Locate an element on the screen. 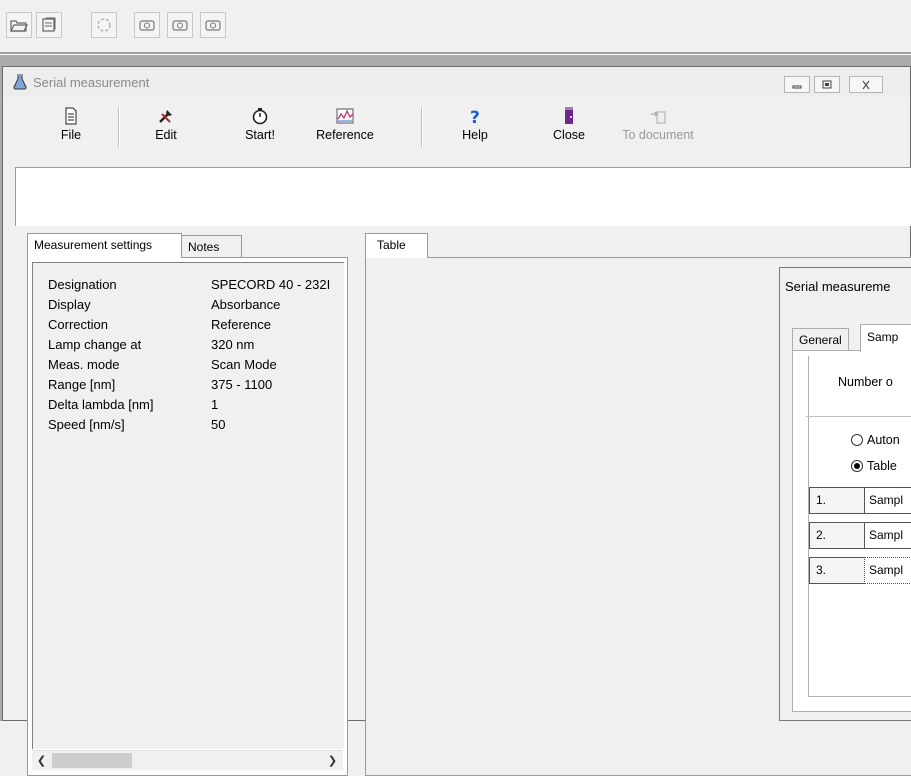  edit-label: Edit is located at coordinates (166, 135).